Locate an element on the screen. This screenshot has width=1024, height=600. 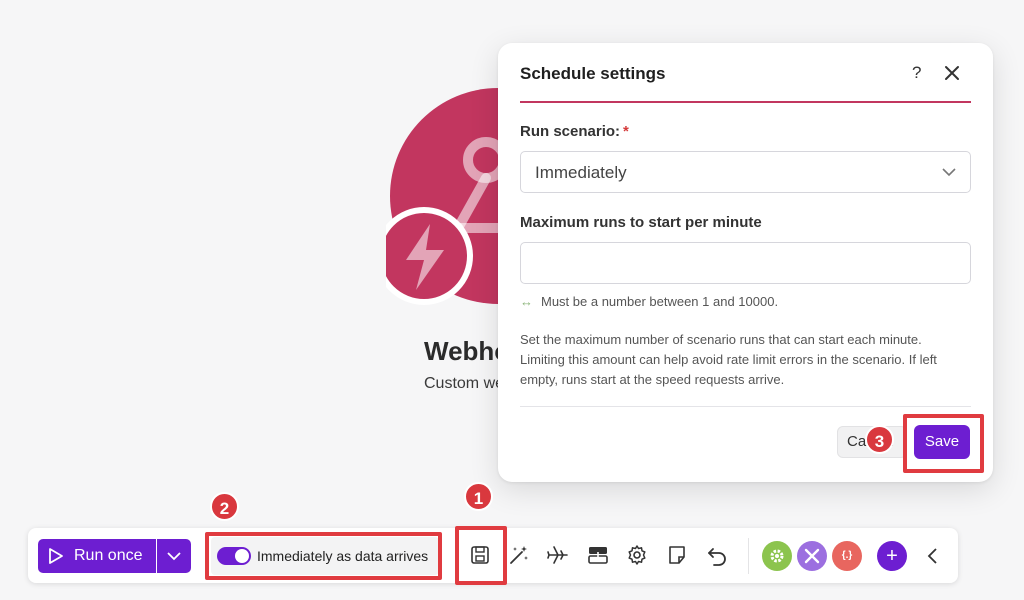
max-runs-input is located at coordinates (745, 263).